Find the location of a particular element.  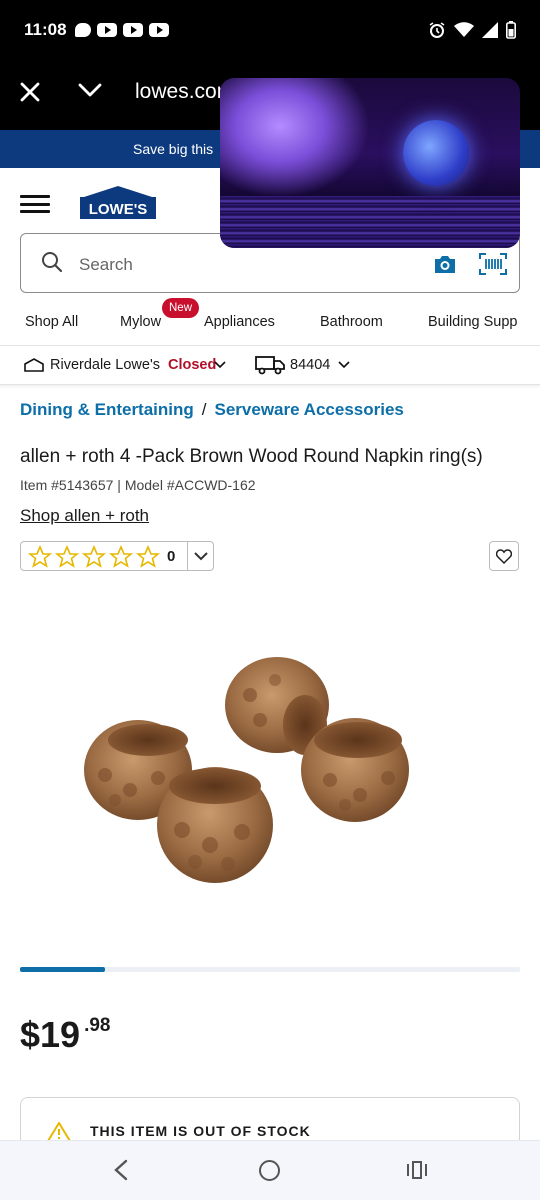

signal-icon is located at coordinates (490, 30).